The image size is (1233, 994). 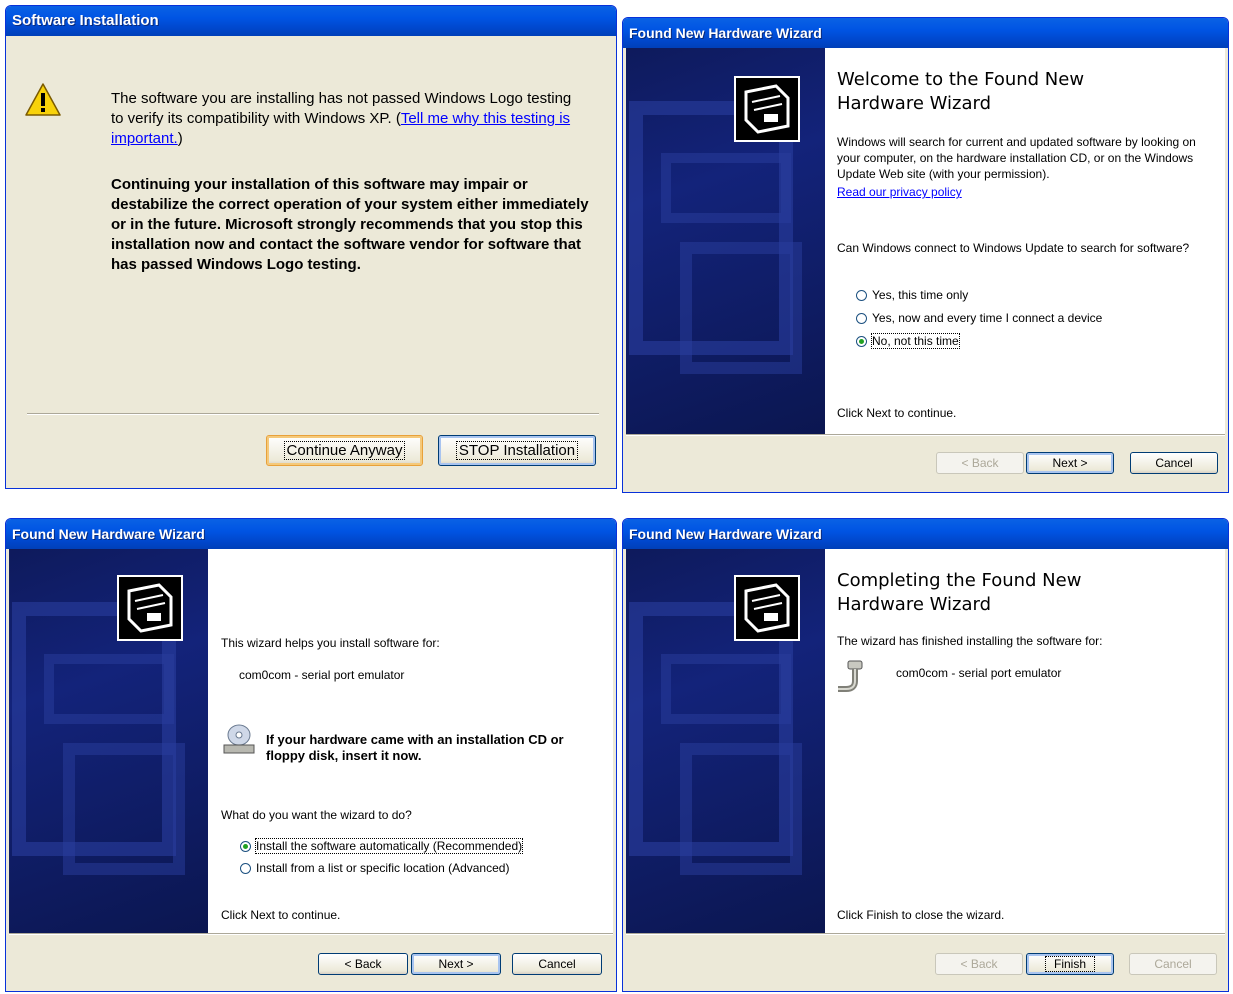 I want to click on dialog-title: Software Installation, so click(x=311, y=21).